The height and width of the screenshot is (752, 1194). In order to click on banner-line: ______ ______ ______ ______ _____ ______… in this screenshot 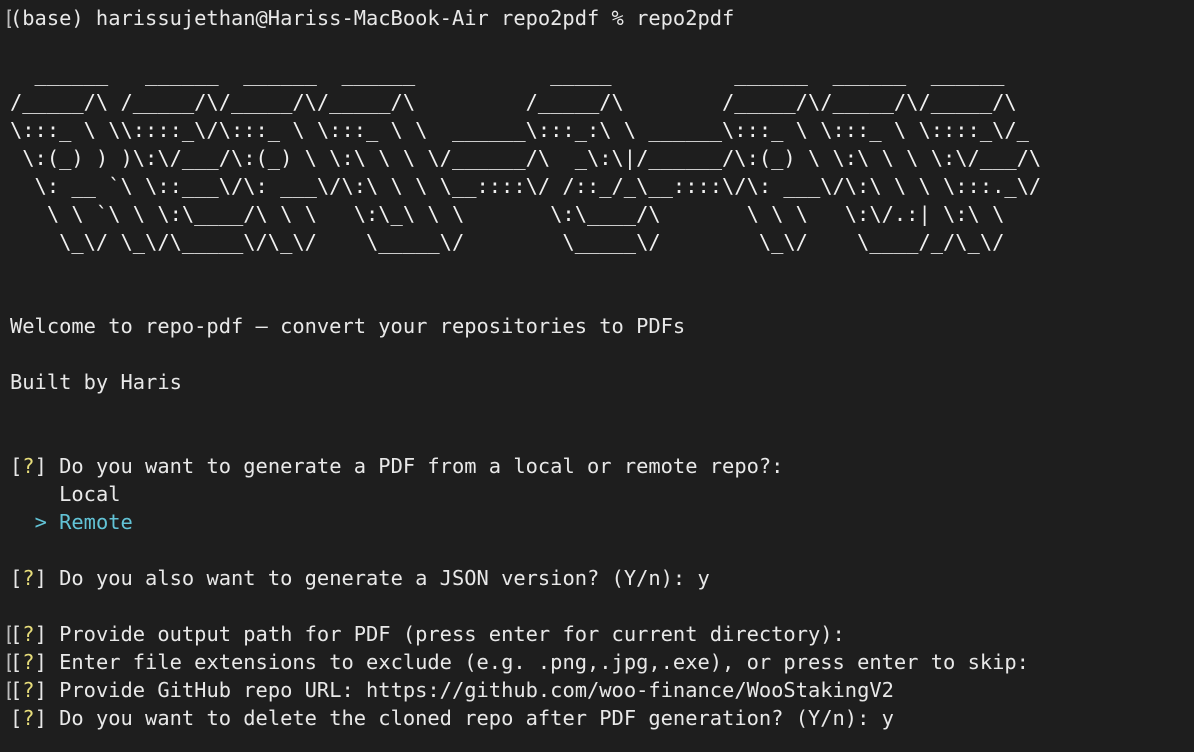, I will do `click(507, 74)`.